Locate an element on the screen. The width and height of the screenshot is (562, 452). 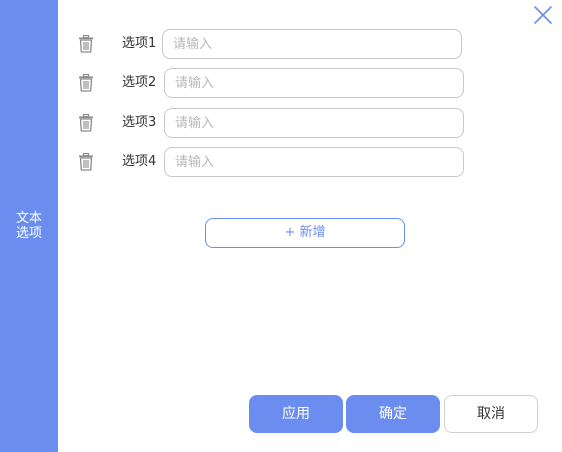
option-row-1: 选项1 is located at coordinates (274, 44).